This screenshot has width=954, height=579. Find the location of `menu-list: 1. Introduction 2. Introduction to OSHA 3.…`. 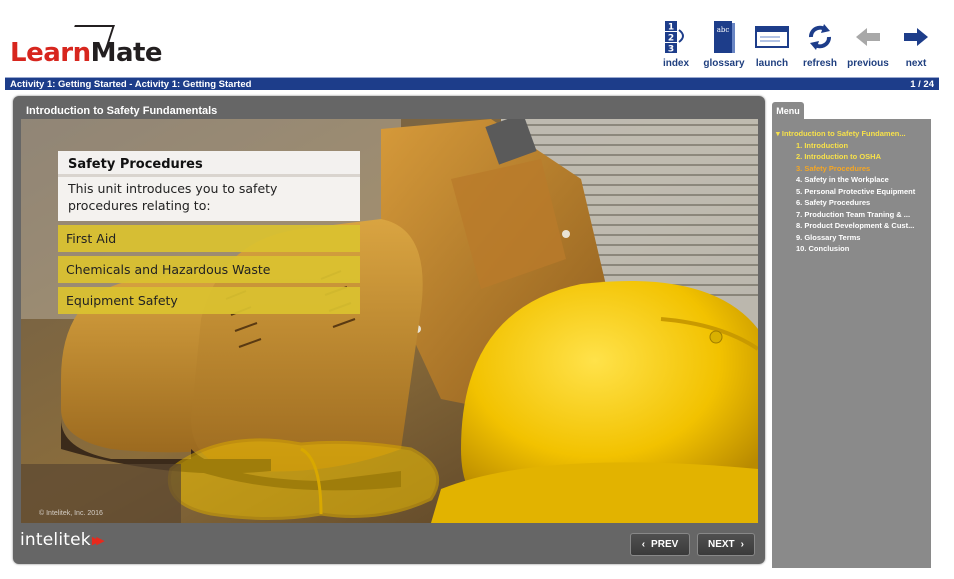

menu-list: 1. Introduction 2. Introduction to OSHA 3.… is located at coordinates (851, 197).